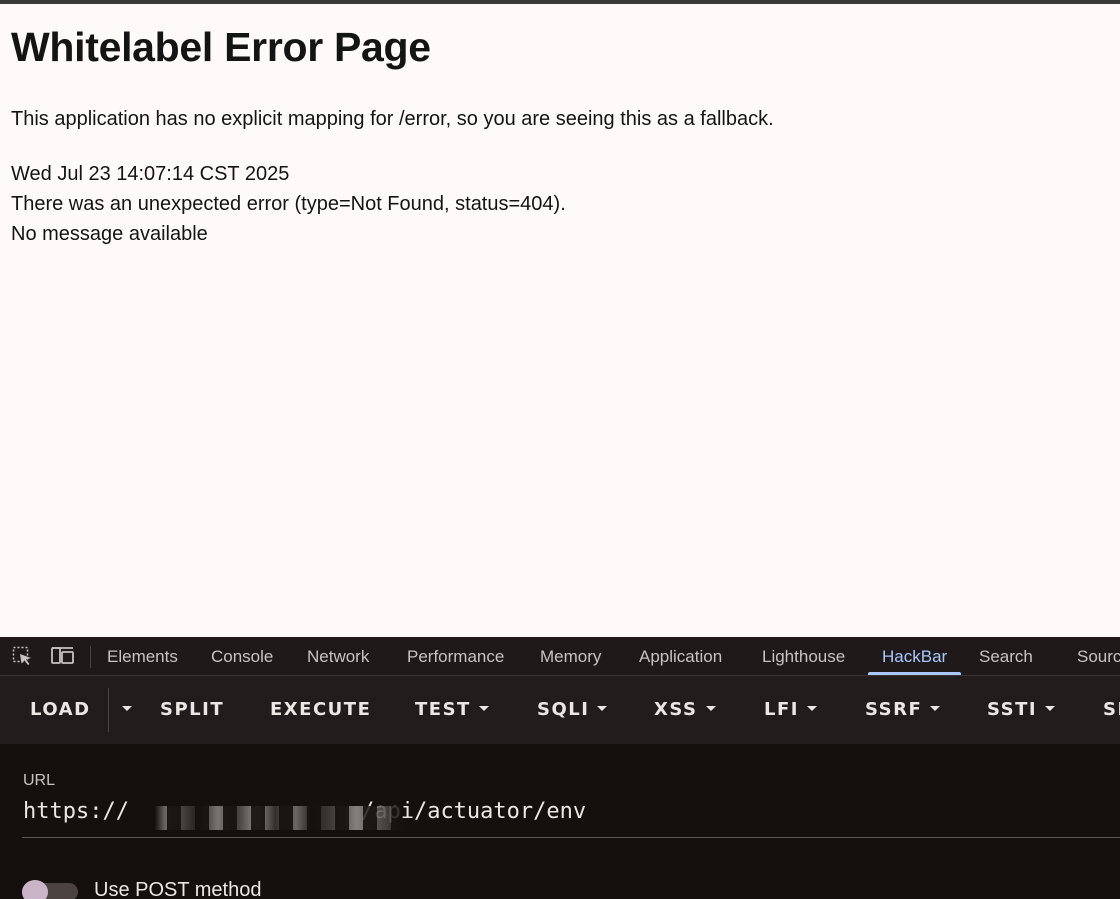 The width and height of the screenshot is (1120, 899). Describe the element at coordinates (1098, 656) in the screenshot. I see `tab-sources: Sourc` at that location.